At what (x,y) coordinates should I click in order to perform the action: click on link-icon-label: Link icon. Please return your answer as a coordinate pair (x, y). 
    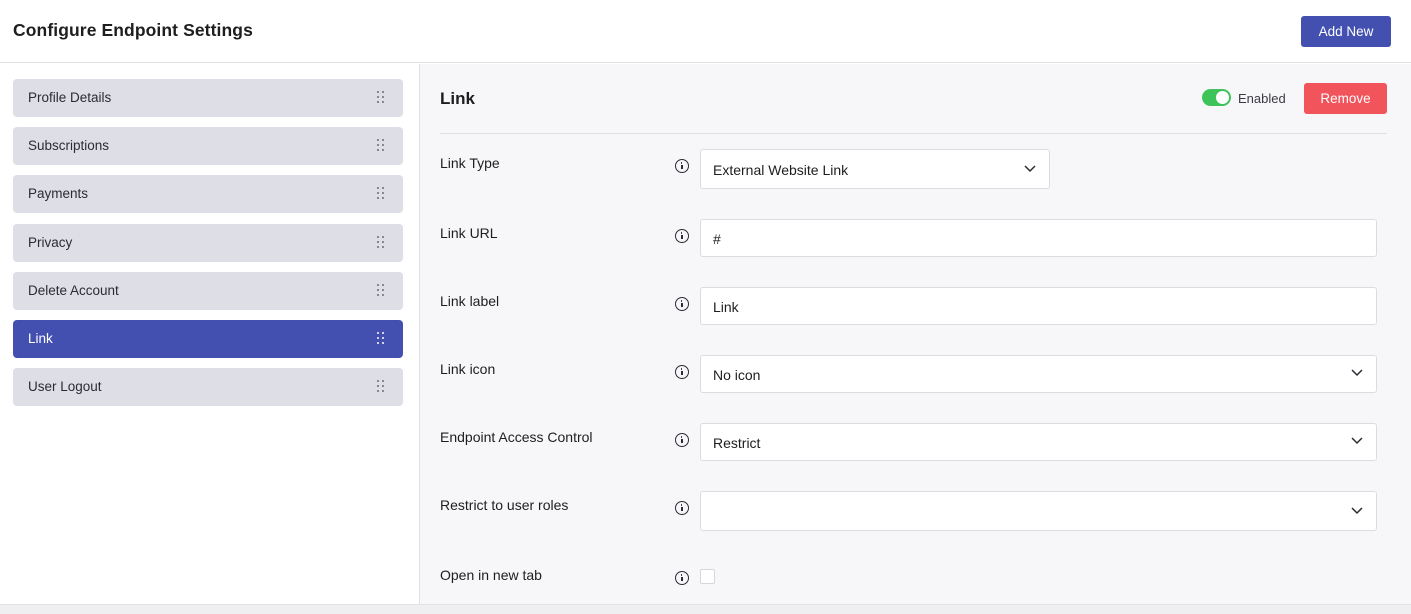
    Looking at the image, I should click on (468, 369).